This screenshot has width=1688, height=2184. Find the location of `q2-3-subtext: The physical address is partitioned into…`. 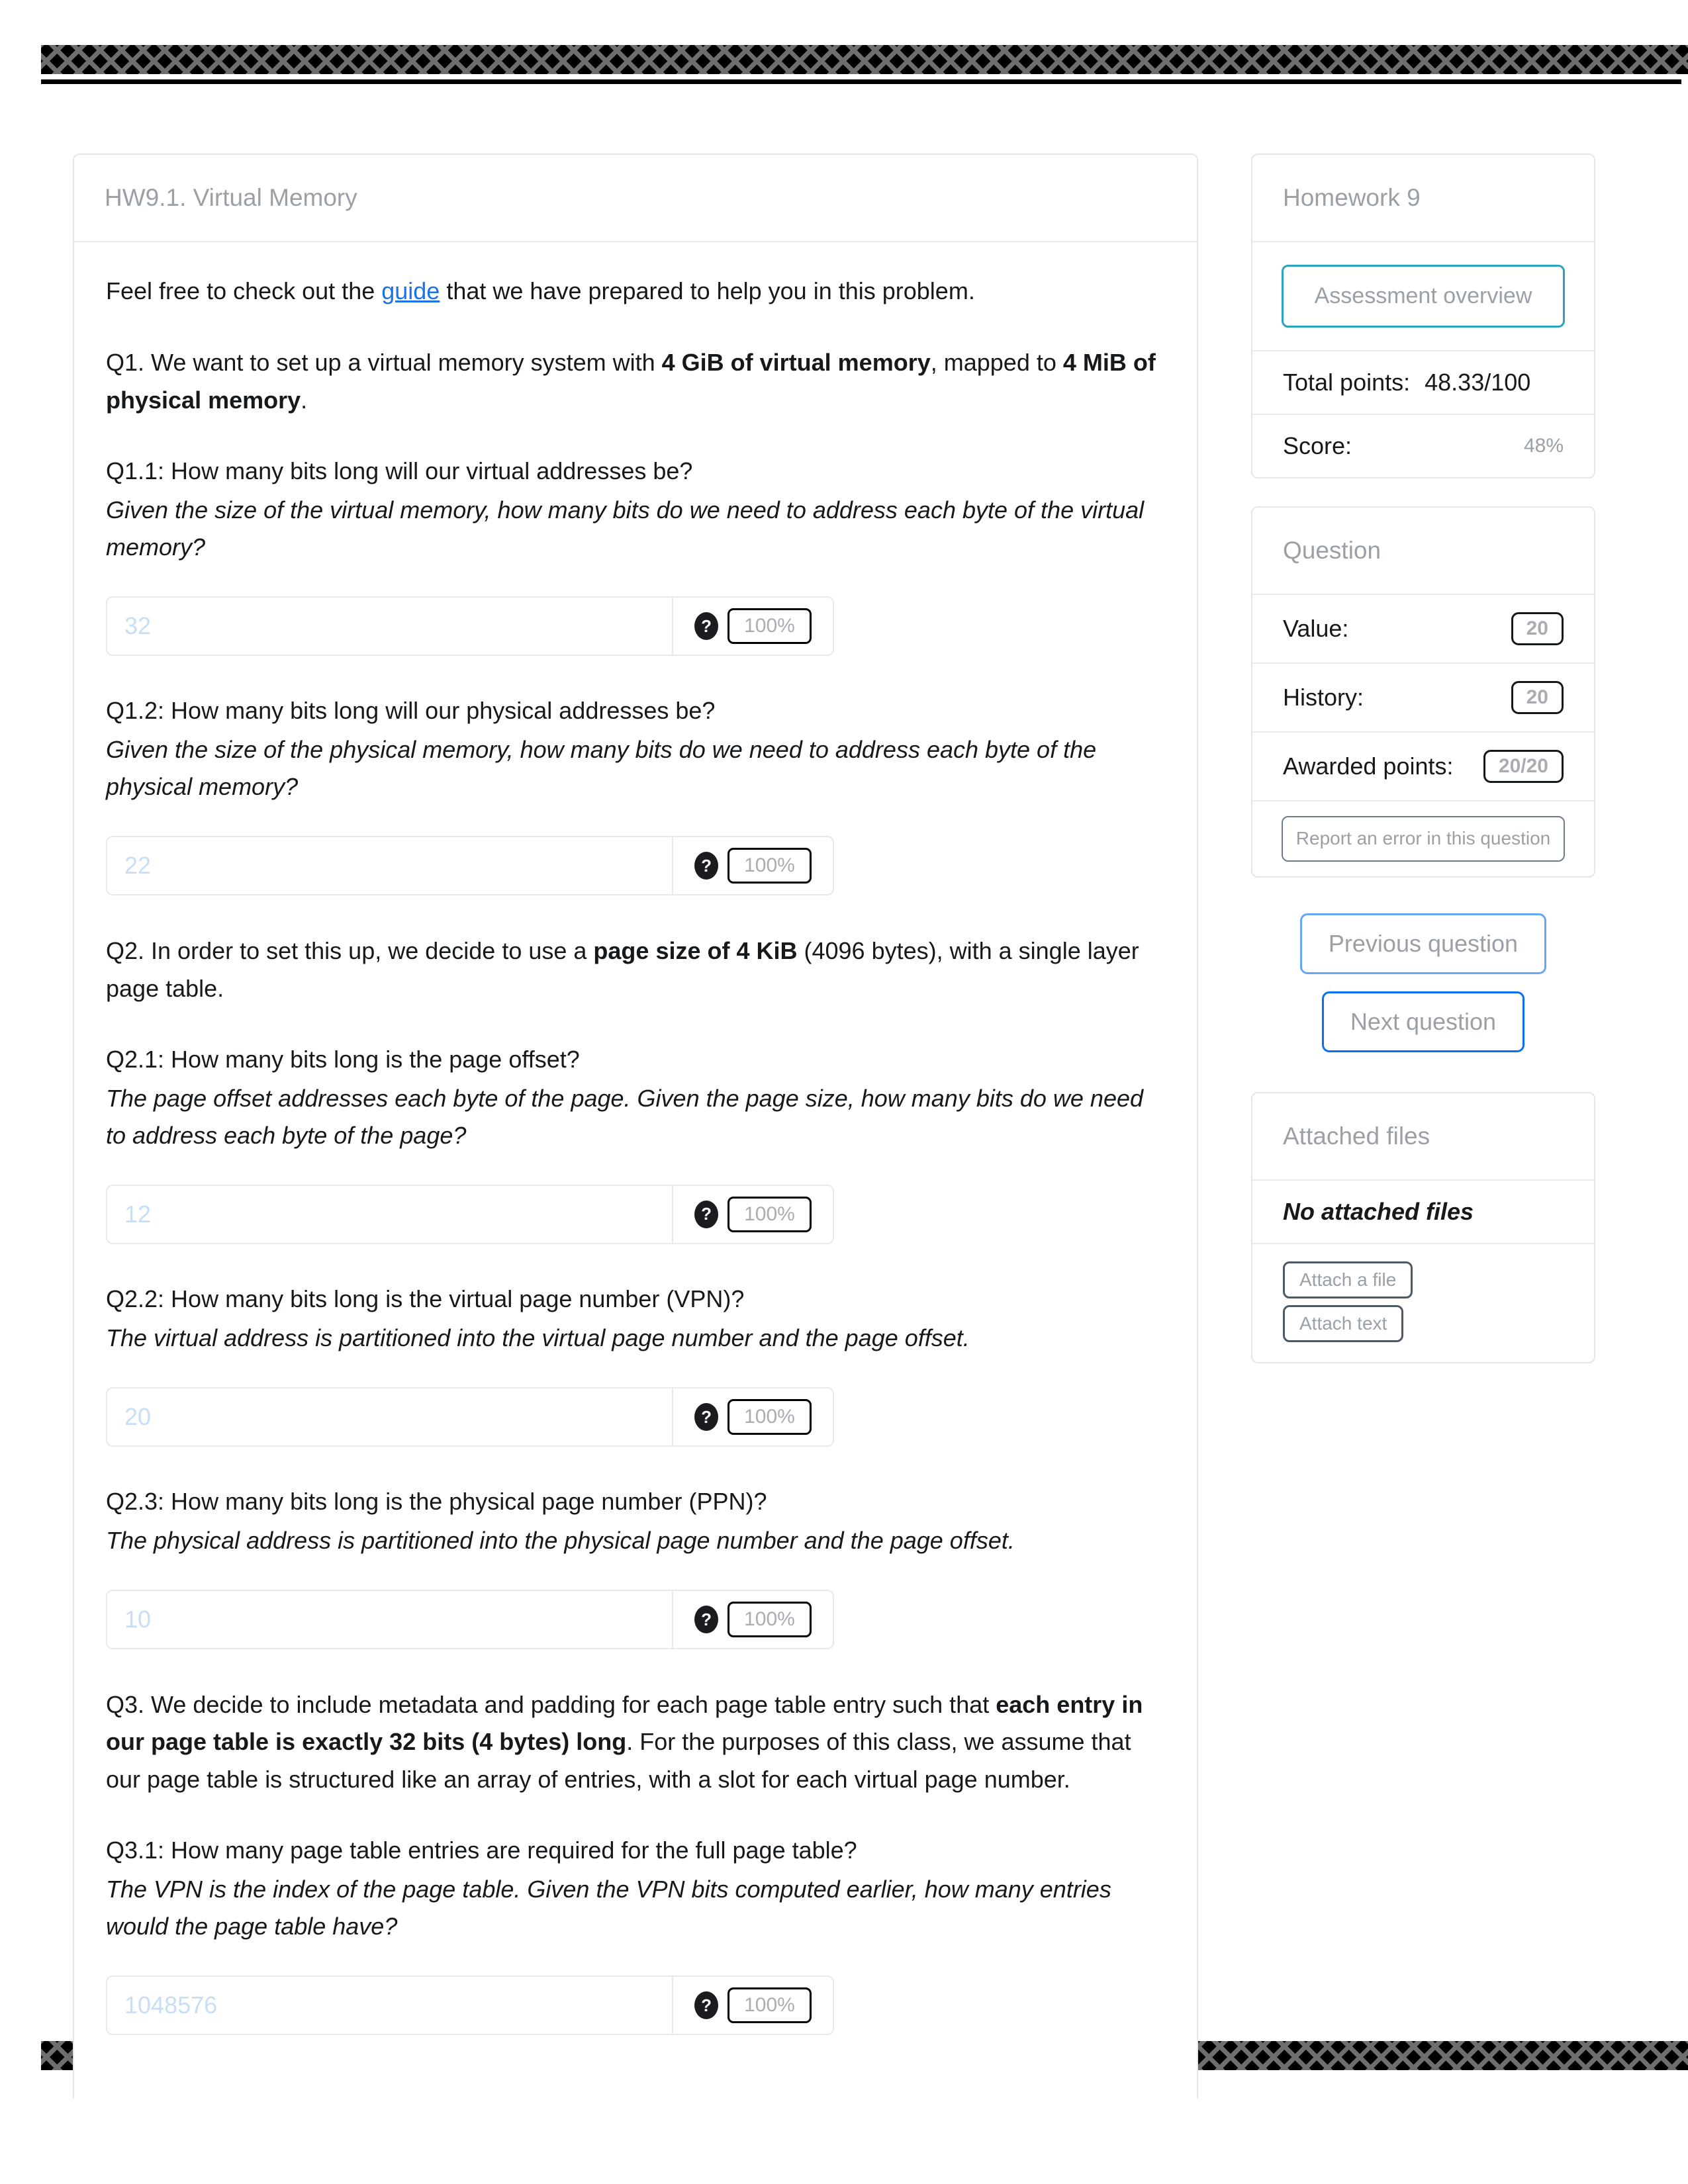

q2-3-subtext: The physical address is partitioned into… is located at coordinates (560, 1541).